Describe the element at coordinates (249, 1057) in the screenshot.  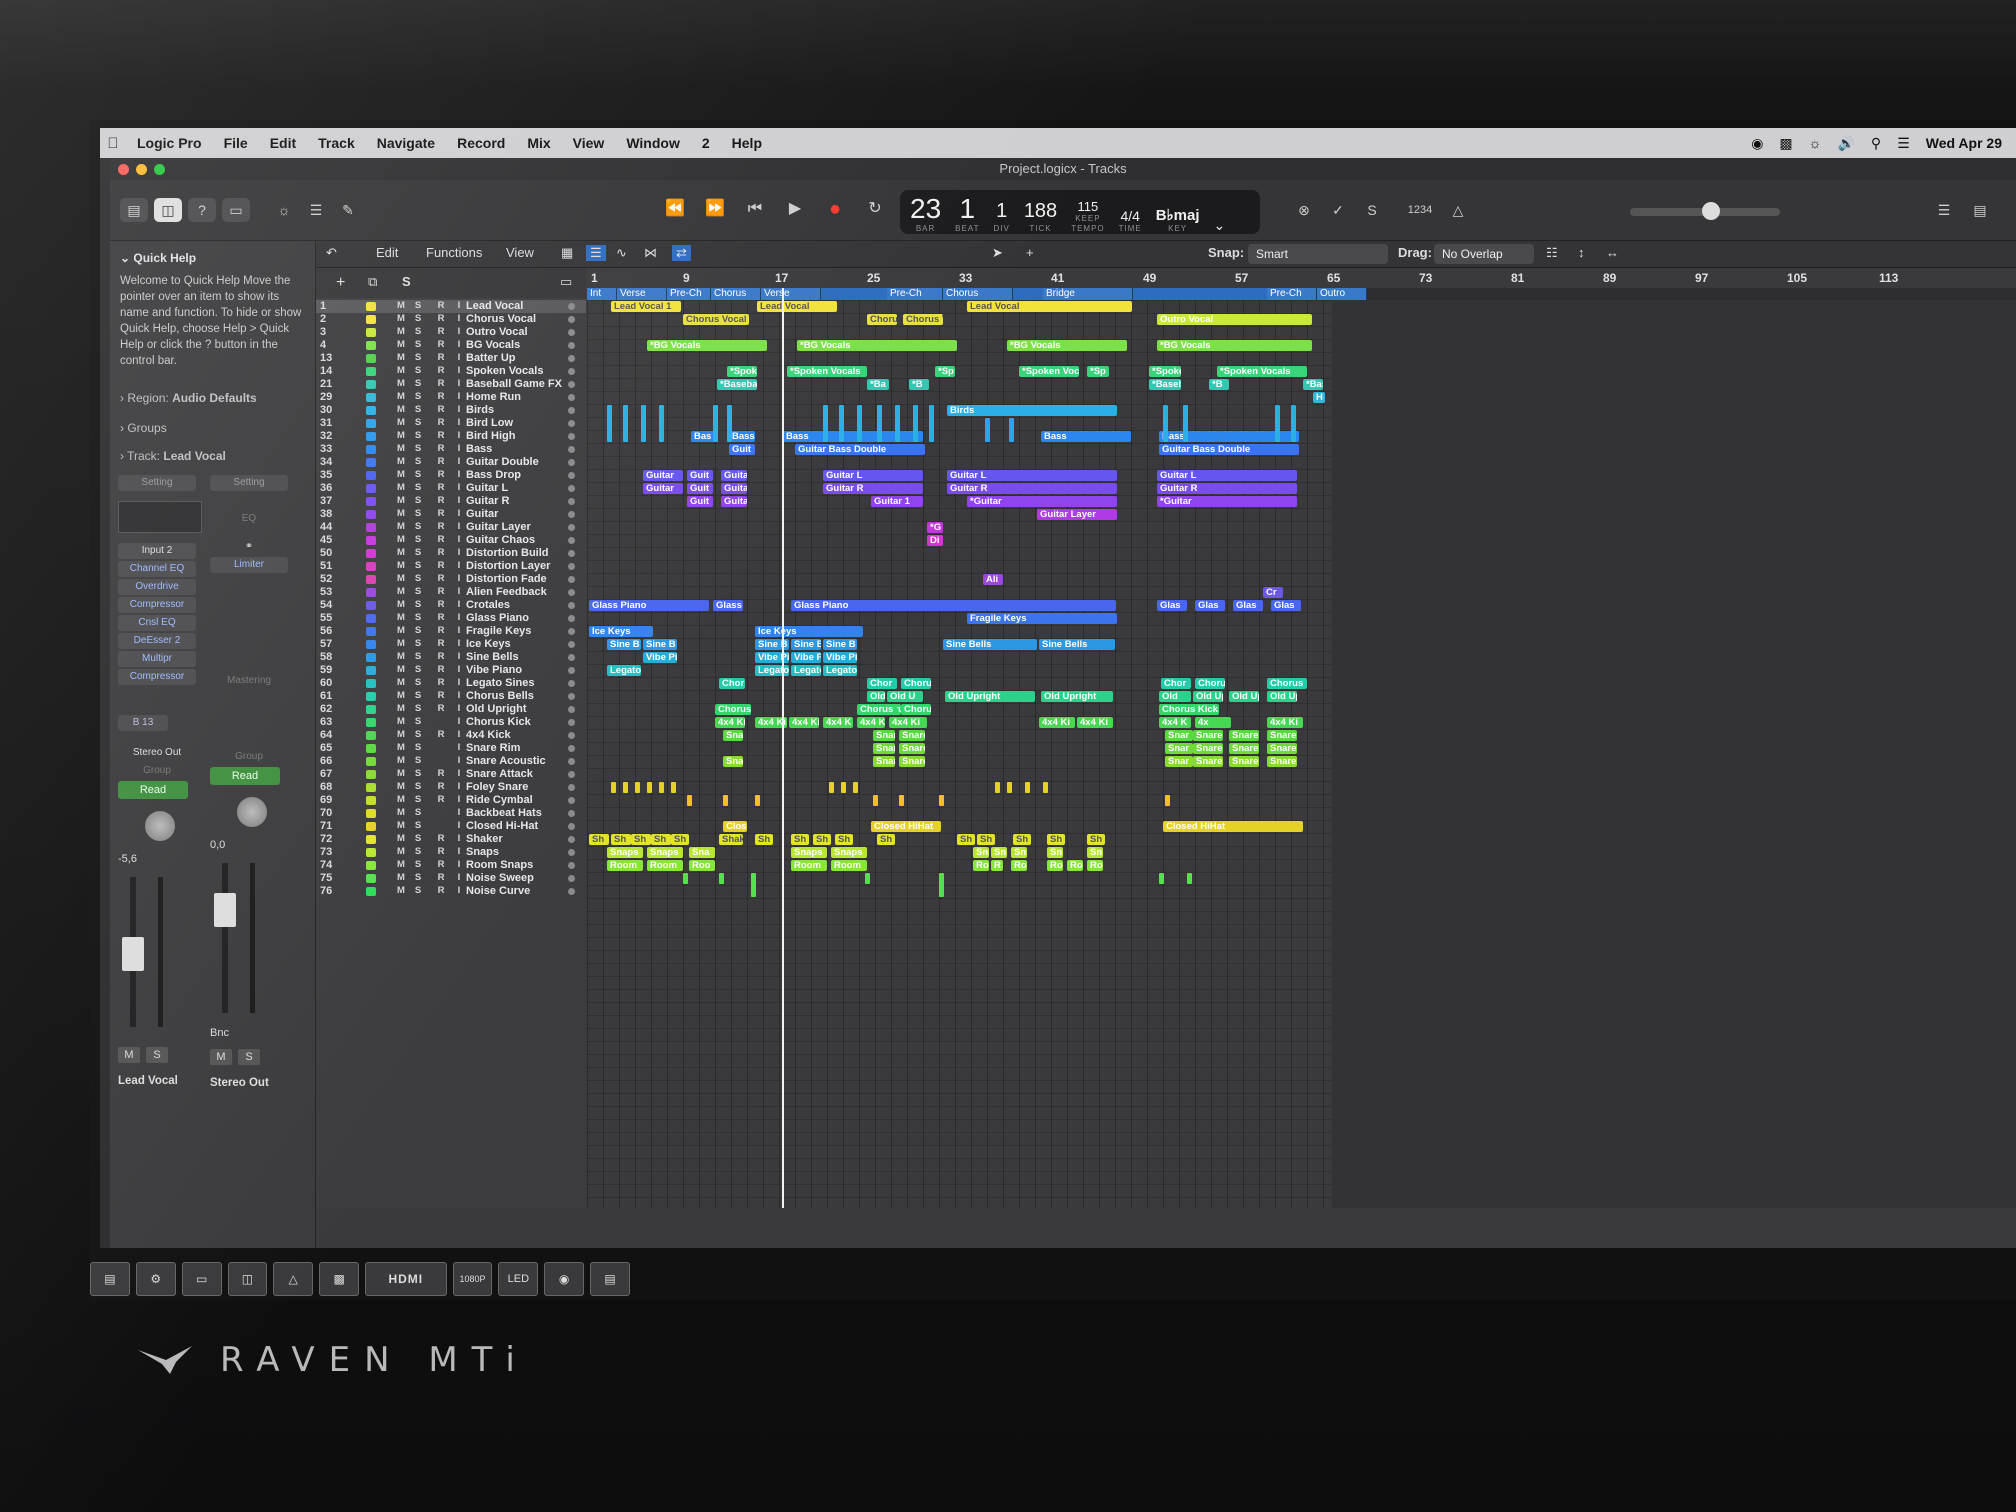
I see `strip-solo-button-2: S` at that location.